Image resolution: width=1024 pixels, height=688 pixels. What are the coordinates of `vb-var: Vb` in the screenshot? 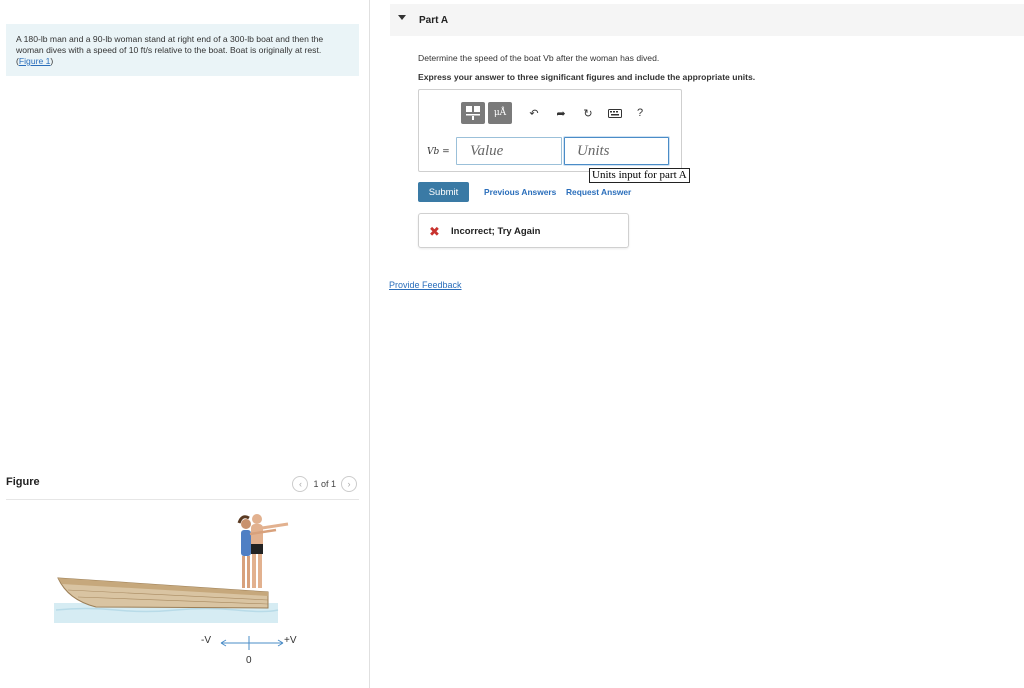 It's located at (433, 152).